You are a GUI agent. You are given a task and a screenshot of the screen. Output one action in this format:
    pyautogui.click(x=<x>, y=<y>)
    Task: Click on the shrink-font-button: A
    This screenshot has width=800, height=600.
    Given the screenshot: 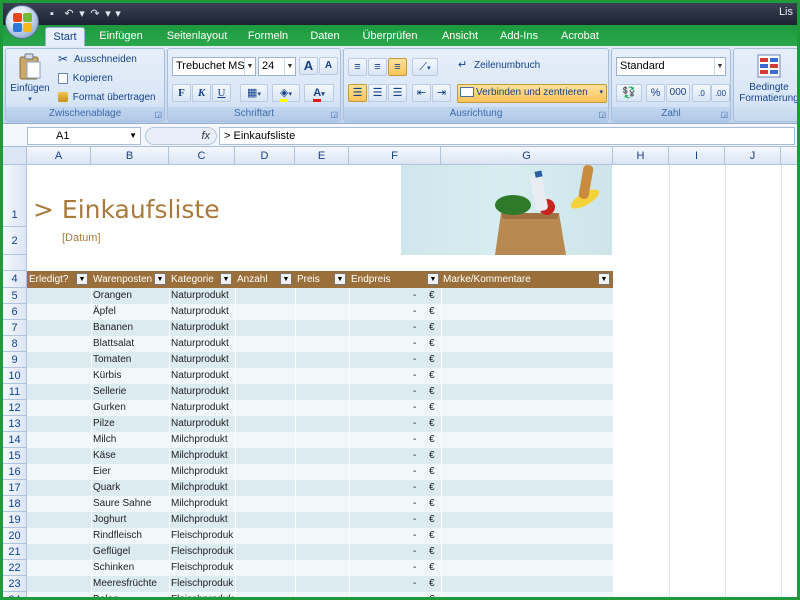 What is the action you would take?
    pyautogui.click(x=328, y=66)
    